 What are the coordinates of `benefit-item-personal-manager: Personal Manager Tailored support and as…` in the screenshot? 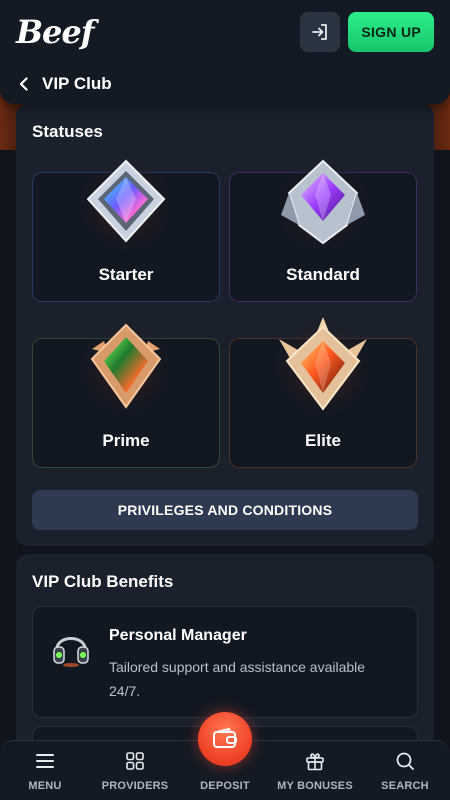 It's located at (225, 662).